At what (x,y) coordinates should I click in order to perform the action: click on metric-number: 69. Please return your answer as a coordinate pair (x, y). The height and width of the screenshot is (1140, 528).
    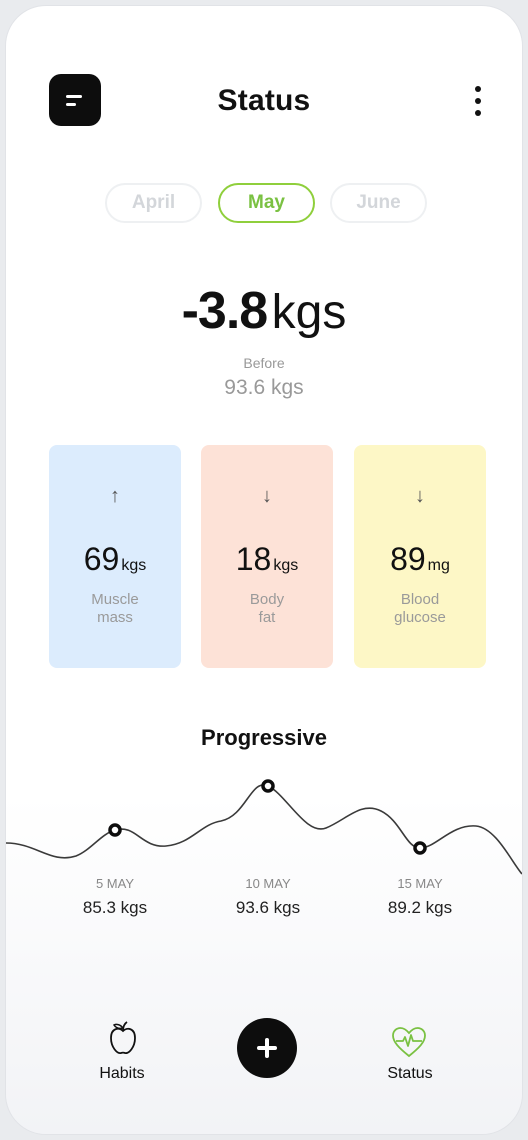
    Looking at the image, I should click on (101, 559).